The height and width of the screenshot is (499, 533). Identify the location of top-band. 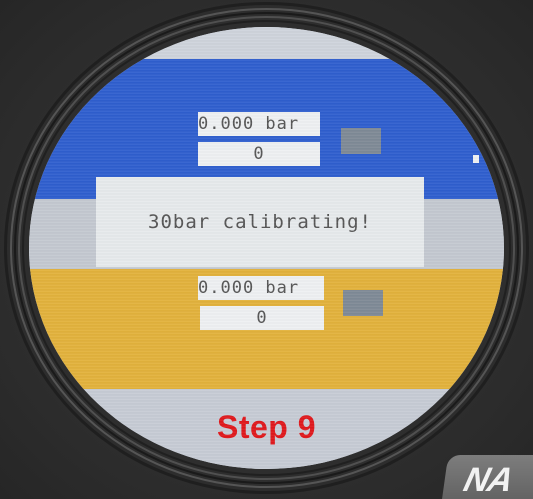
(266, 43).